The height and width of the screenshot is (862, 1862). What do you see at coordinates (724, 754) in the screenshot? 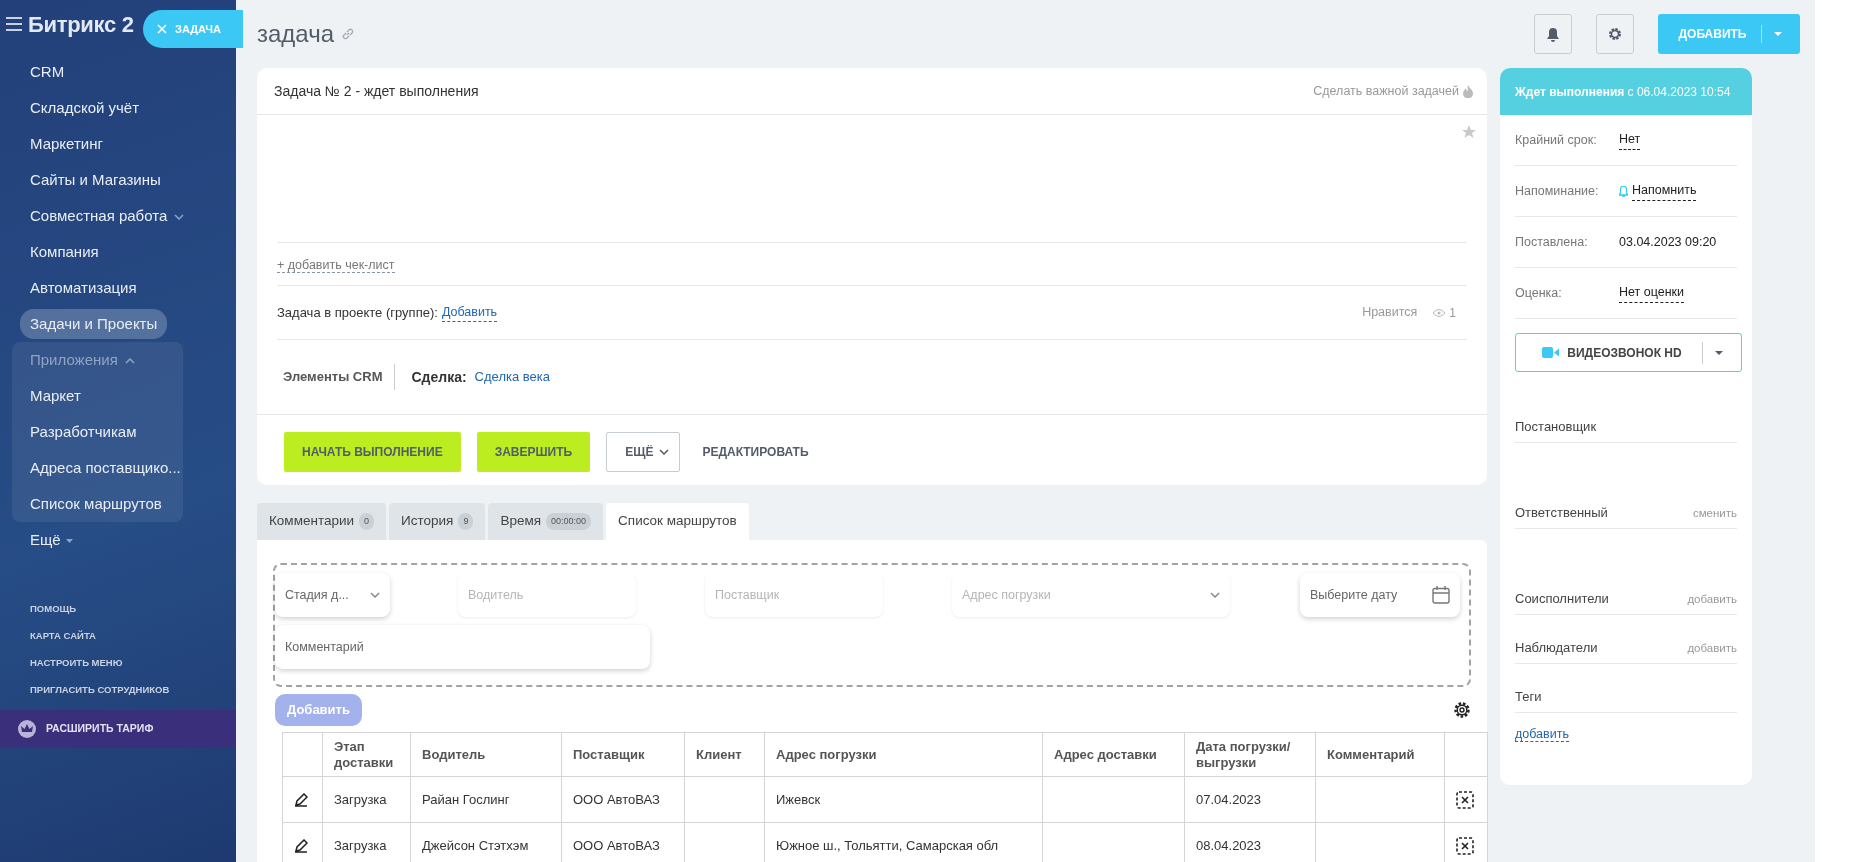
I see `column-header: Клиент` at bounding box center [724, 754].